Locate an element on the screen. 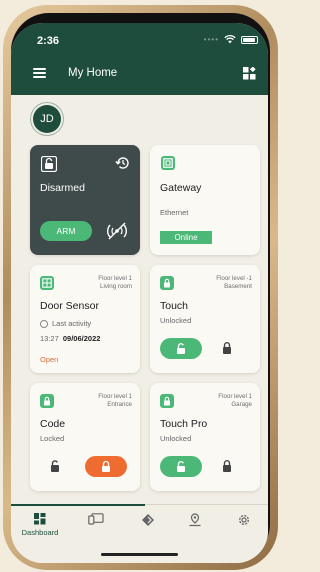  code-card: Floor level 1 Entrance Code Locked is located at coordinates (85, 437).